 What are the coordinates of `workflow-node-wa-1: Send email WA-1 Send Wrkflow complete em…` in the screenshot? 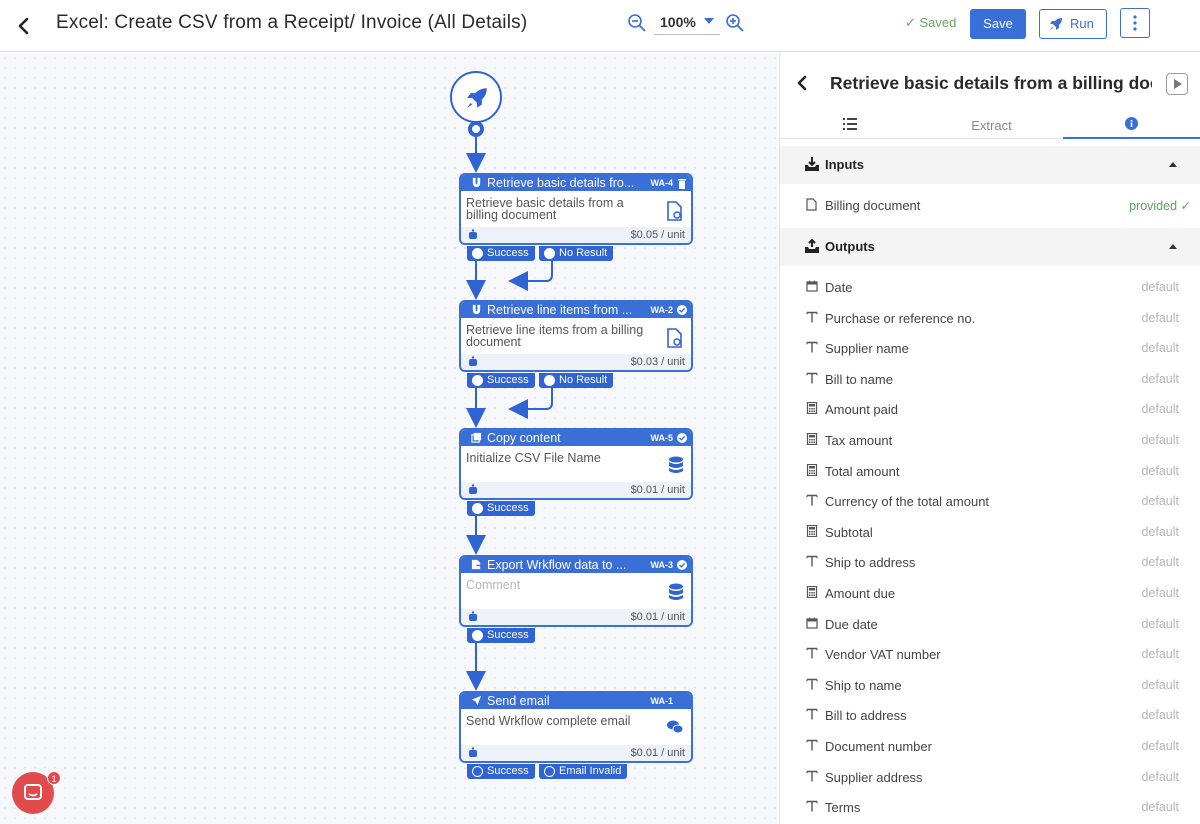 It's located at (576, 727).